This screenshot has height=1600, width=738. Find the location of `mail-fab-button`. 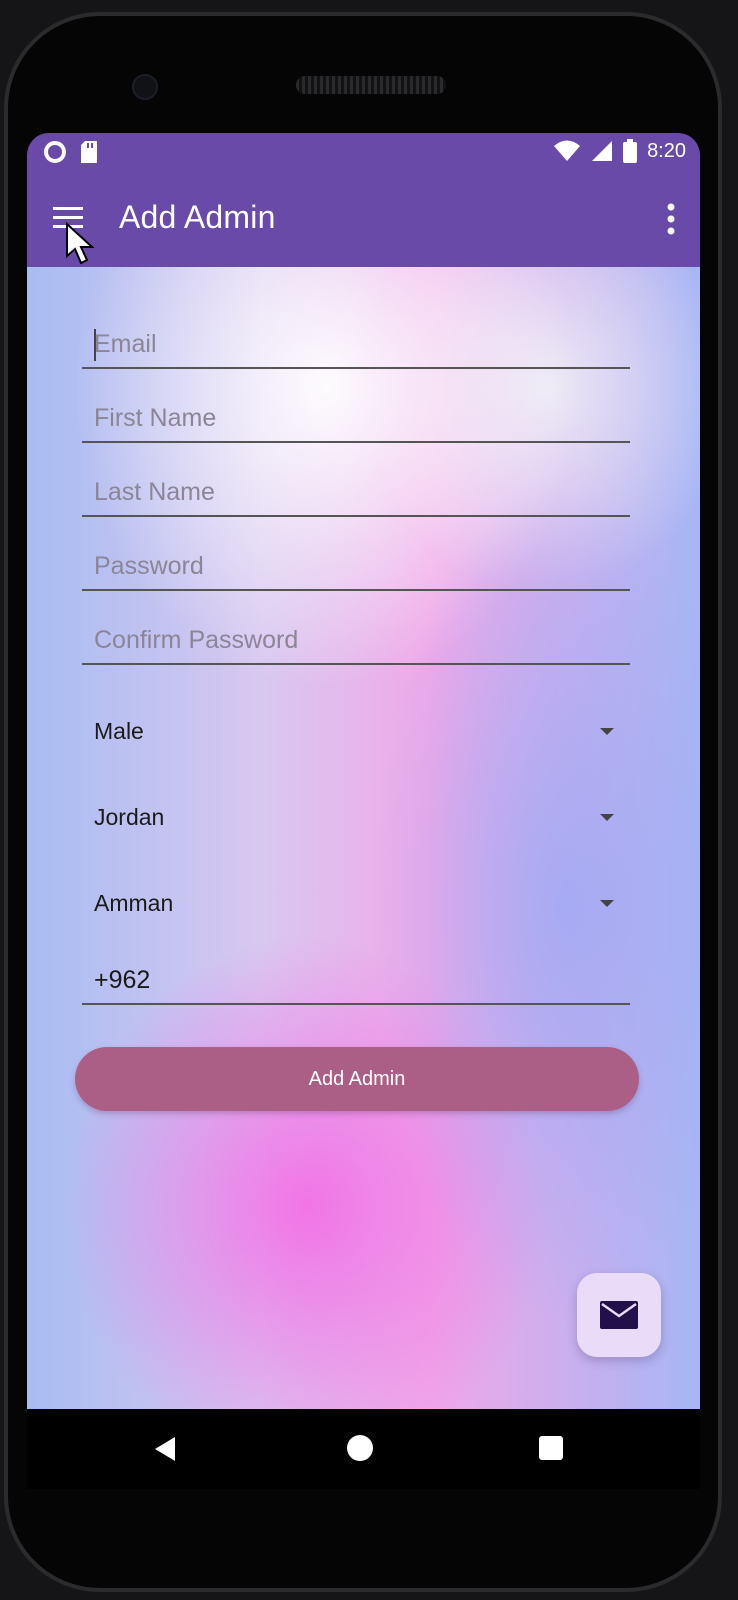

mail-fab-button is located at coordinates (619, 1315).